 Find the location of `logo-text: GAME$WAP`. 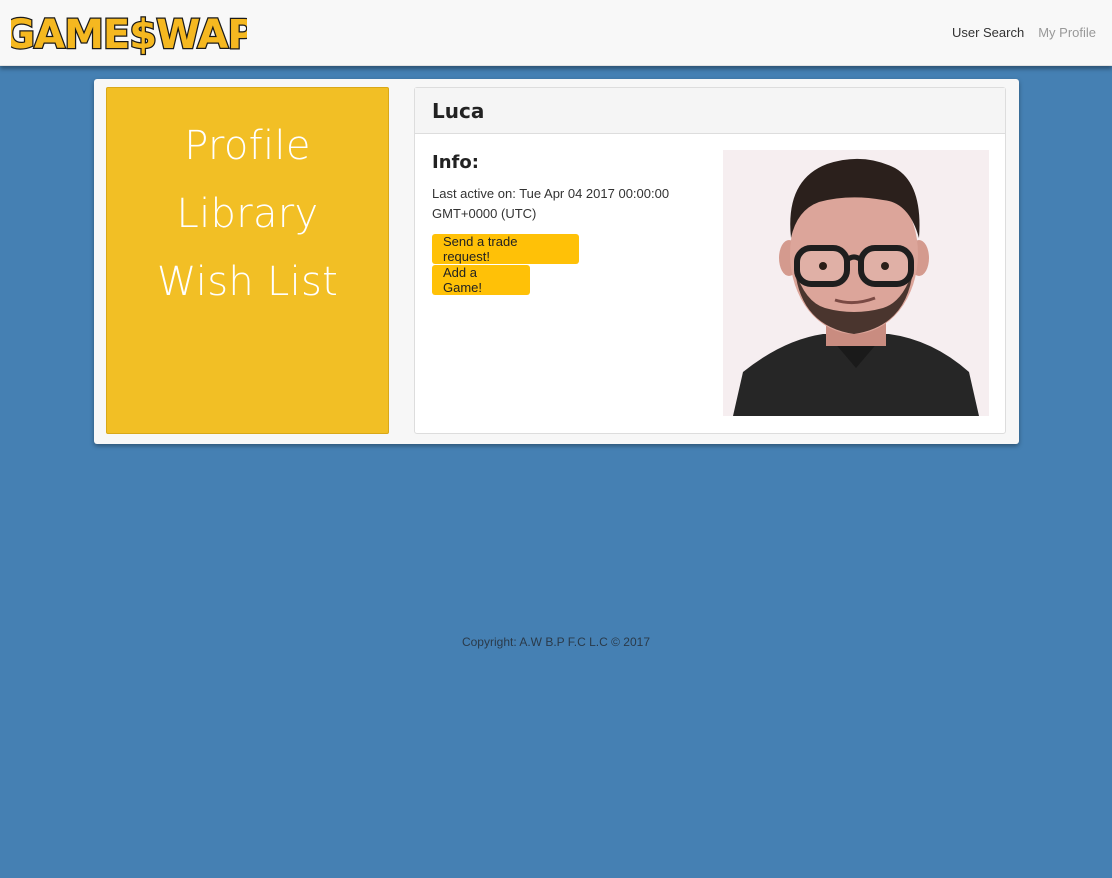

logo-text: GAME$WAP is located at coordinates (129, 34).